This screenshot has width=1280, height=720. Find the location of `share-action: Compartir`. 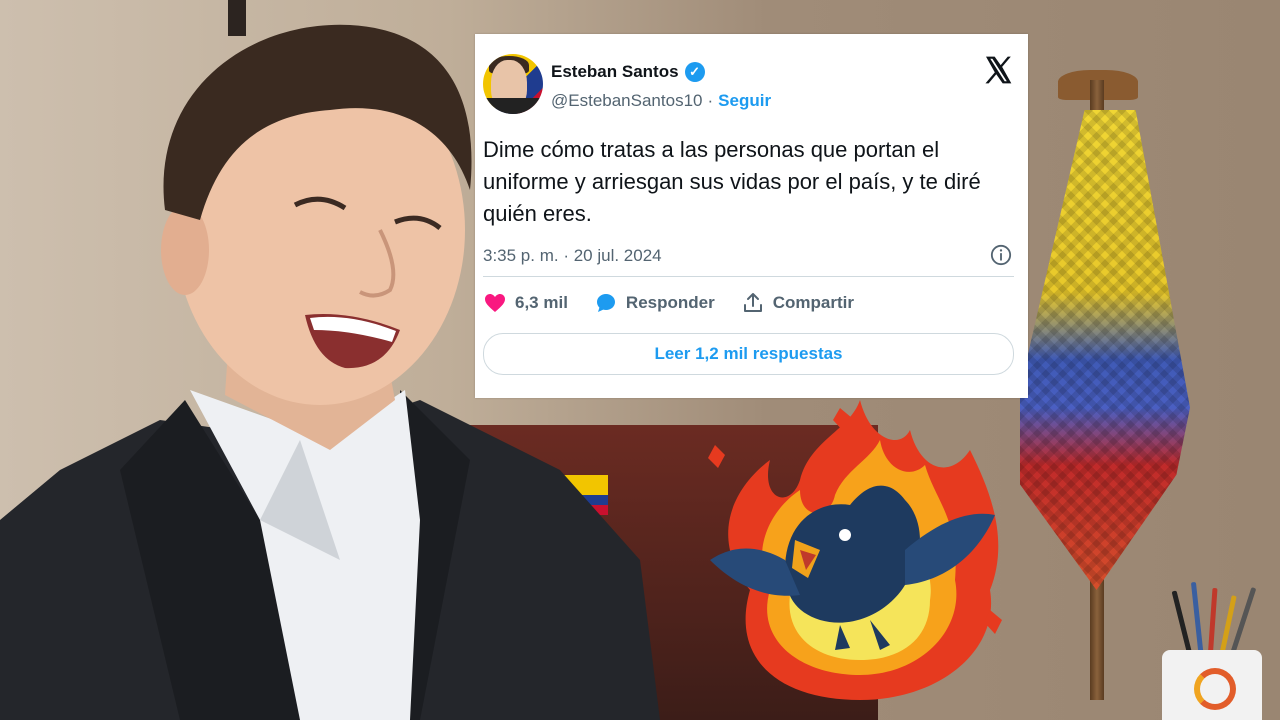

share-action: Compartir is located at coordinates (797, 303).